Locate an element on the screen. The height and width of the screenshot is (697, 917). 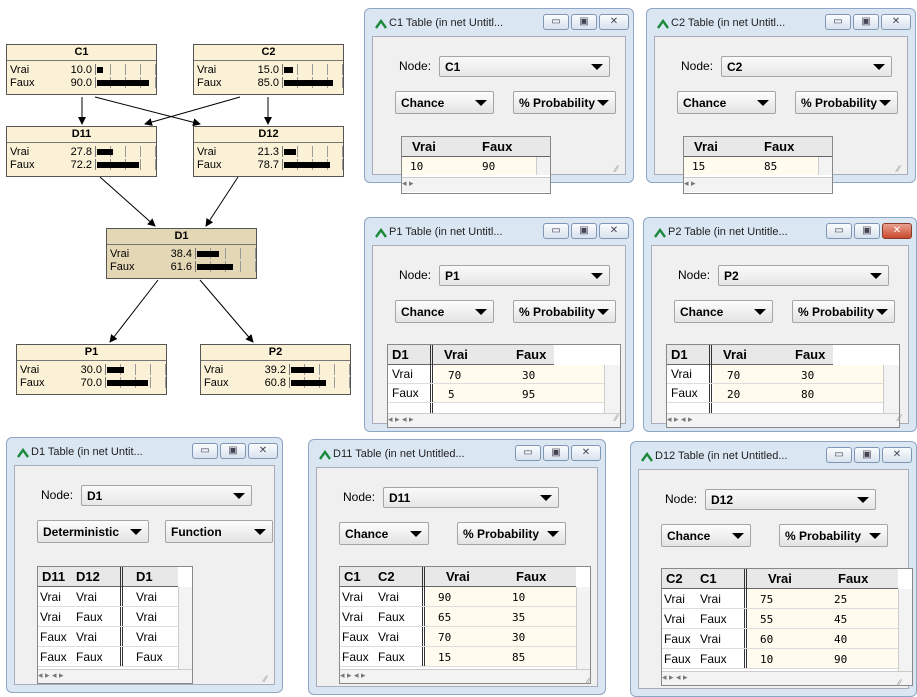
node-select: C1 is located at coordinates (524, 66).